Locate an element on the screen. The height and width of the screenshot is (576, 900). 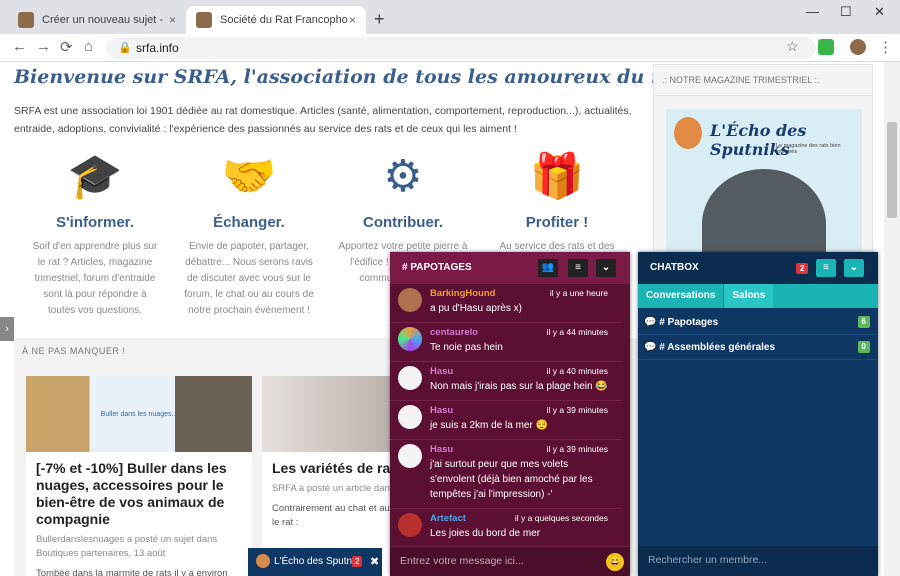
feature-title: Profiter ! is located at coordinates (557, 222).